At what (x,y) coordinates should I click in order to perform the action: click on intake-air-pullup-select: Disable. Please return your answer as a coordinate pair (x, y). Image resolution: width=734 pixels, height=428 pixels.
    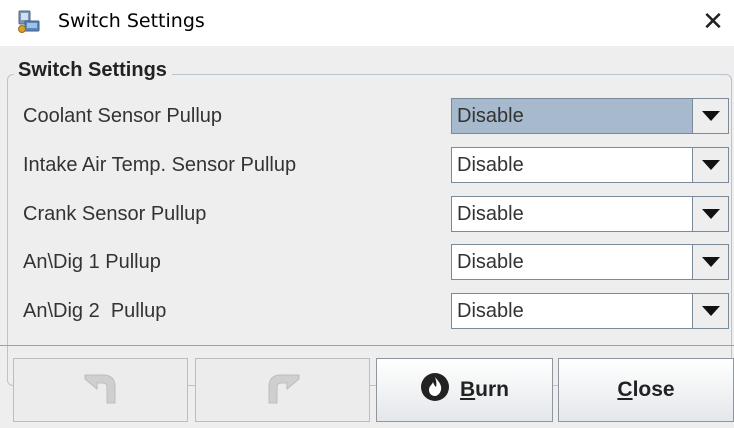
    Looking at the image, I should click on (590, 165).